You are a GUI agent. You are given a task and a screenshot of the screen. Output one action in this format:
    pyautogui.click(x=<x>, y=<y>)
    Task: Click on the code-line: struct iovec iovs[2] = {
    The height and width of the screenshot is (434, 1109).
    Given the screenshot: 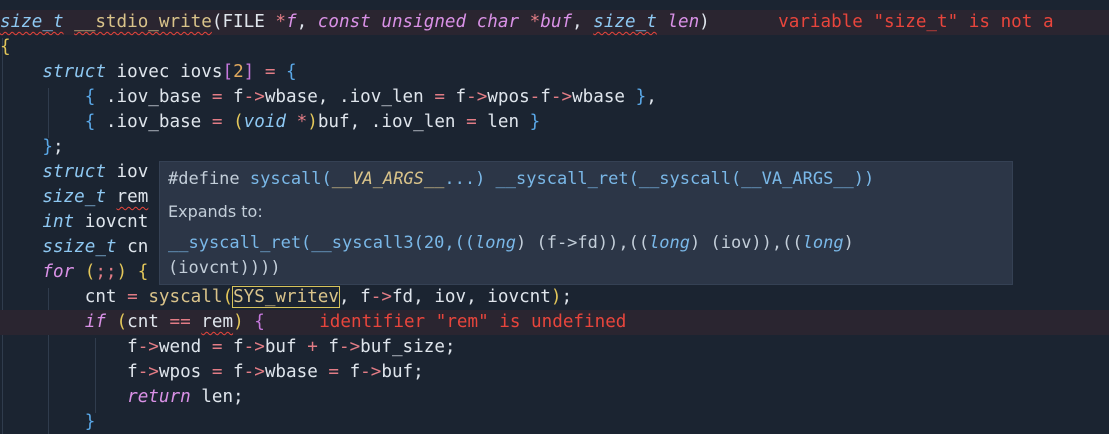 What is the action you would take?
    pyautogui.click(x=554, y=72)
    